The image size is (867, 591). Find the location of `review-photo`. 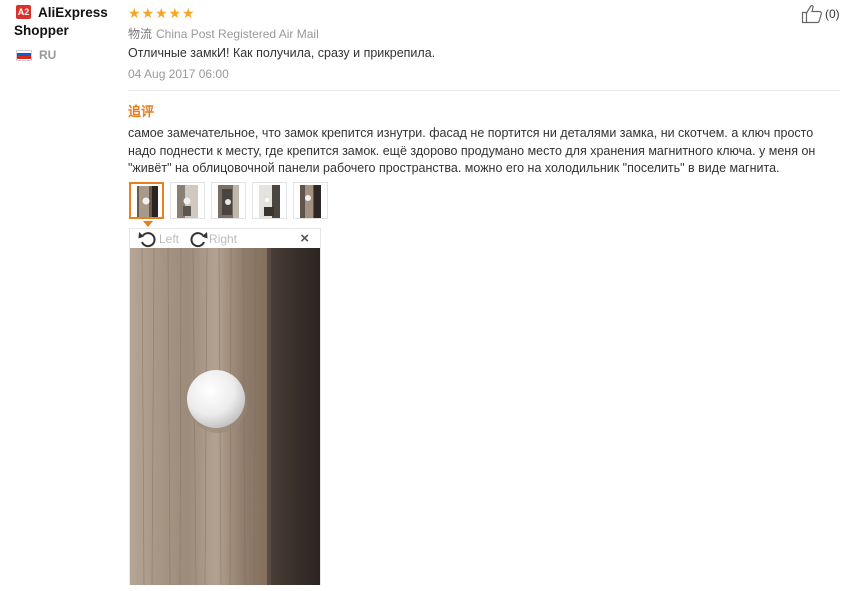

review-photo is located at coordinates (225, 416).